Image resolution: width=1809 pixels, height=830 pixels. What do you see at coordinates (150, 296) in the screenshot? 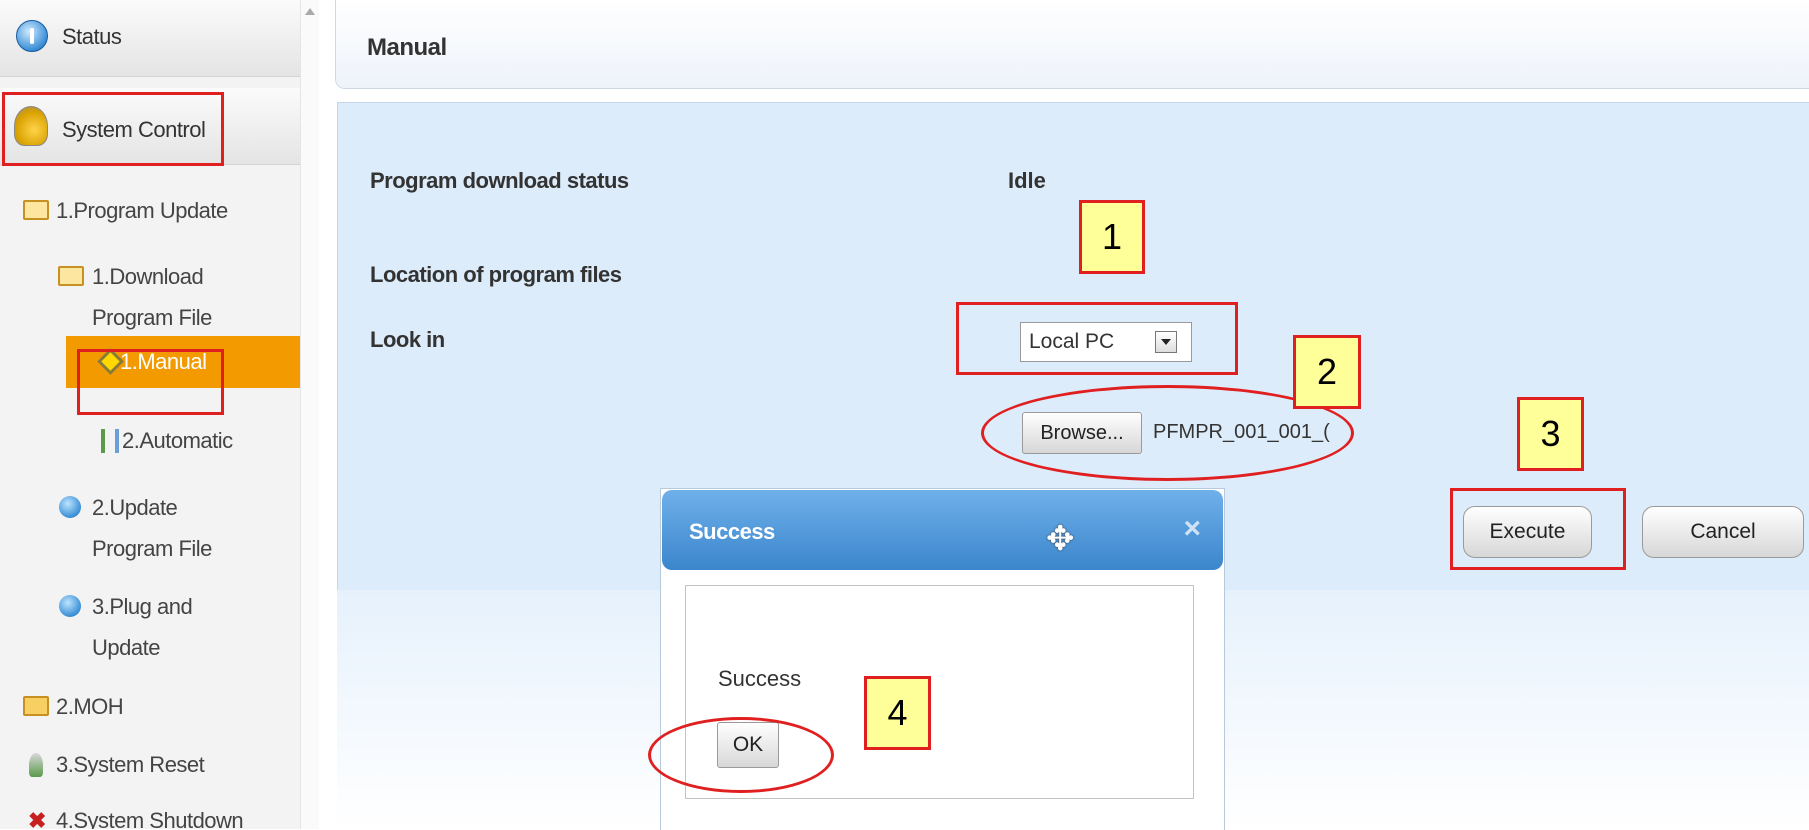
I see `sidebar-item-download-program-file: 1.Download Program File` at bounding box center [150, 296].